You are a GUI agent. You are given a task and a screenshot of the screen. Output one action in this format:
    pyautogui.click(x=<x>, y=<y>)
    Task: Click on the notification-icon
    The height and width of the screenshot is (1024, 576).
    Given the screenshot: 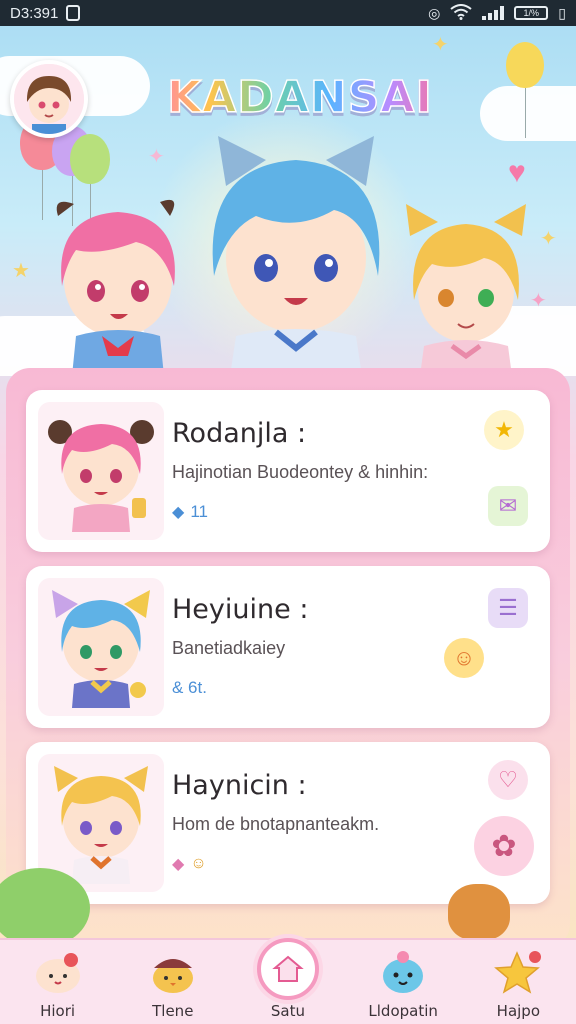 What is the action you would take?
    pyautogui.click(x=73, y=13)
    